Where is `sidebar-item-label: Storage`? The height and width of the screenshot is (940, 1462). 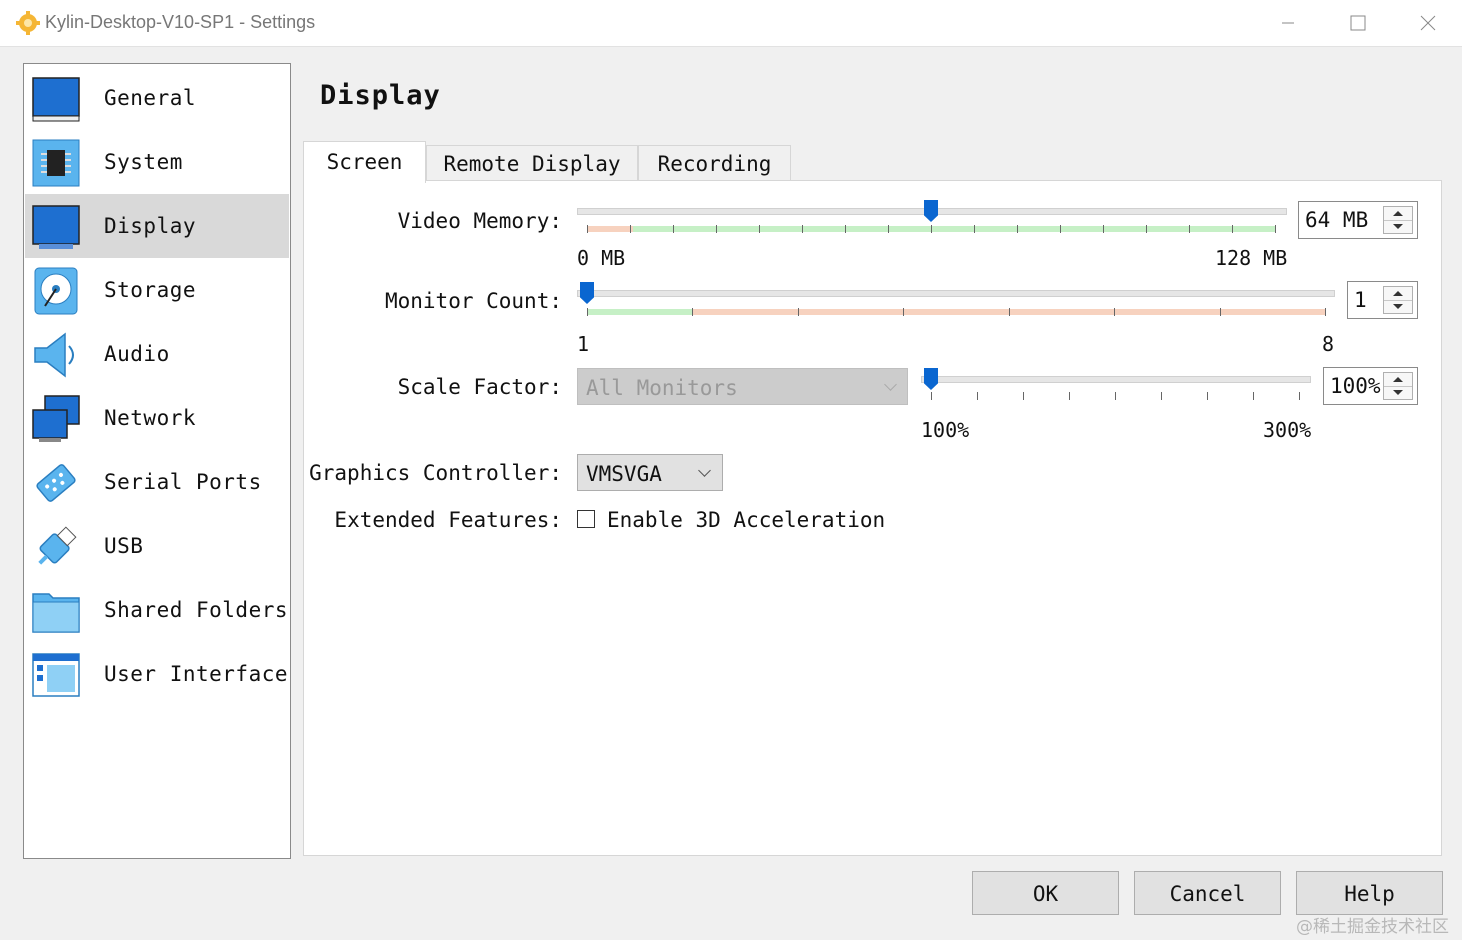
sidebar-item-label: Storage is located at coordinates (150, 290).